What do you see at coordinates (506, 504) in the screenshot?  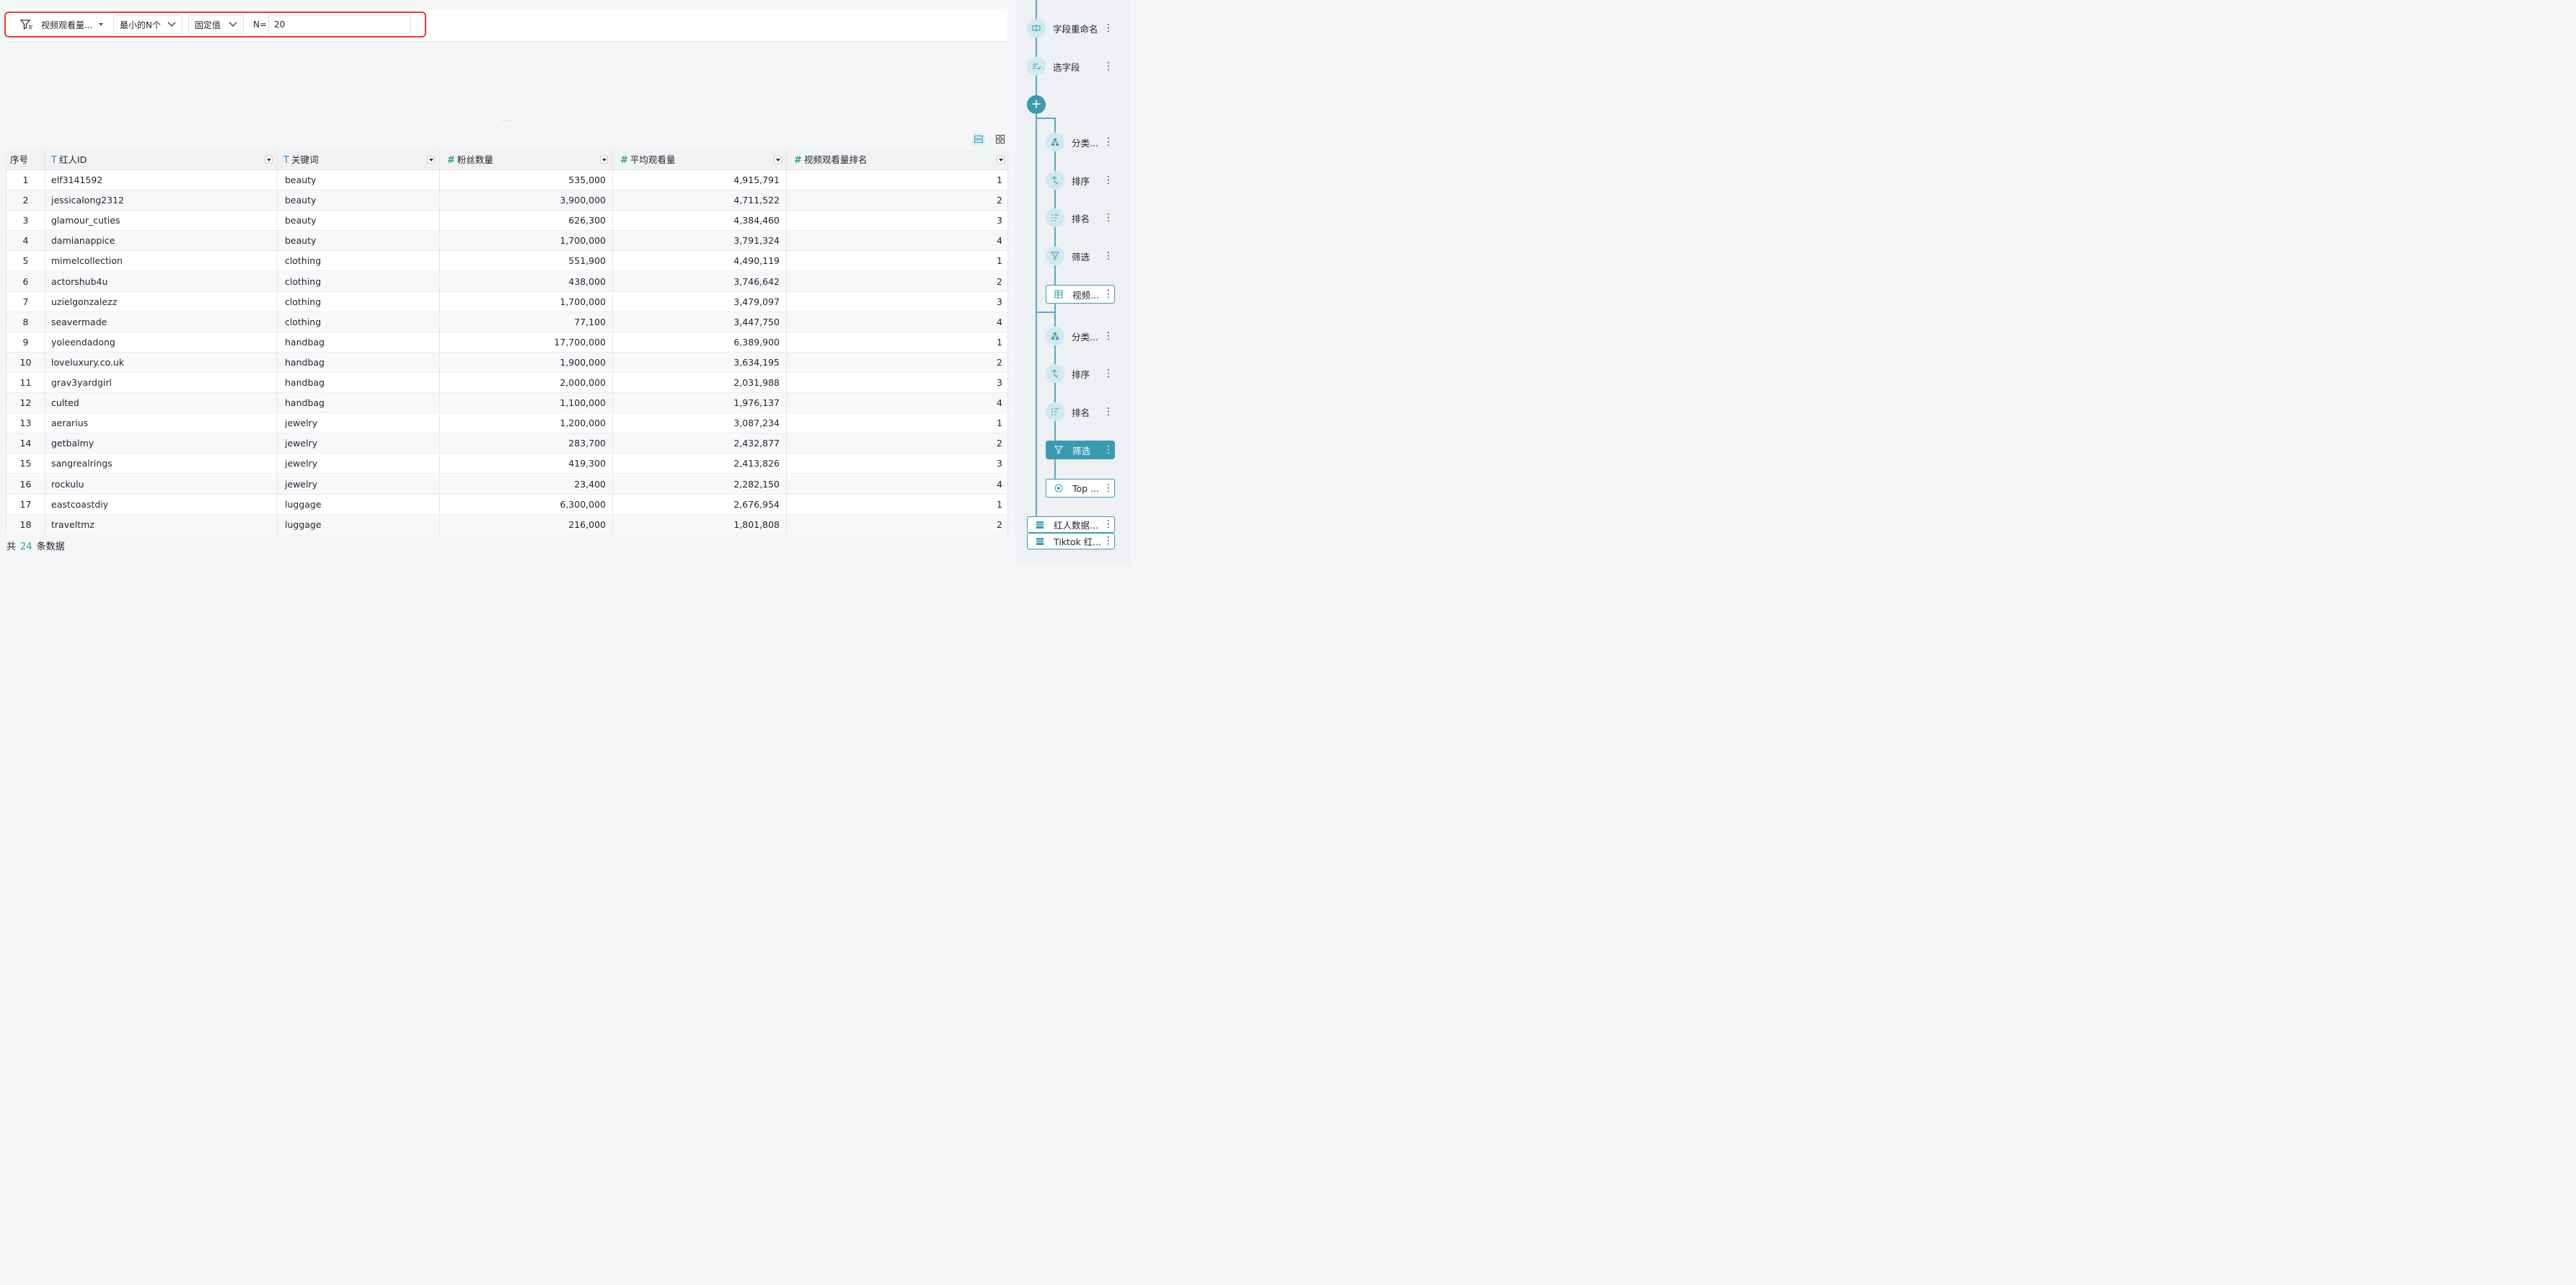 I see `table-row: 17 eastcoastdiy luggage 6,300,000 2,676,954 1` at bounding box center [506, 504].